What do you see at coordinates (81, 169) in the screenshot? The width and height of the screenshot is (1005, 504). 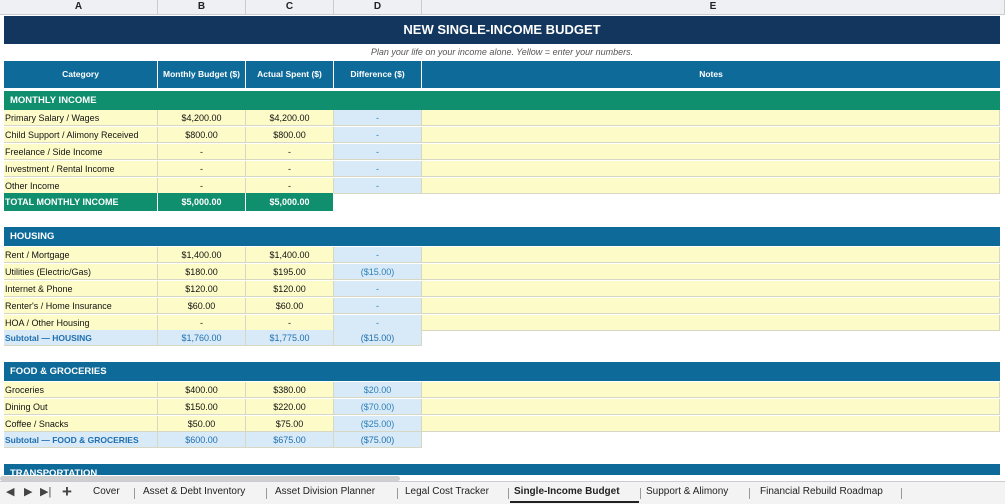 I see `category-cell: Investment / Rental Income` at bounding box center [81, 169].